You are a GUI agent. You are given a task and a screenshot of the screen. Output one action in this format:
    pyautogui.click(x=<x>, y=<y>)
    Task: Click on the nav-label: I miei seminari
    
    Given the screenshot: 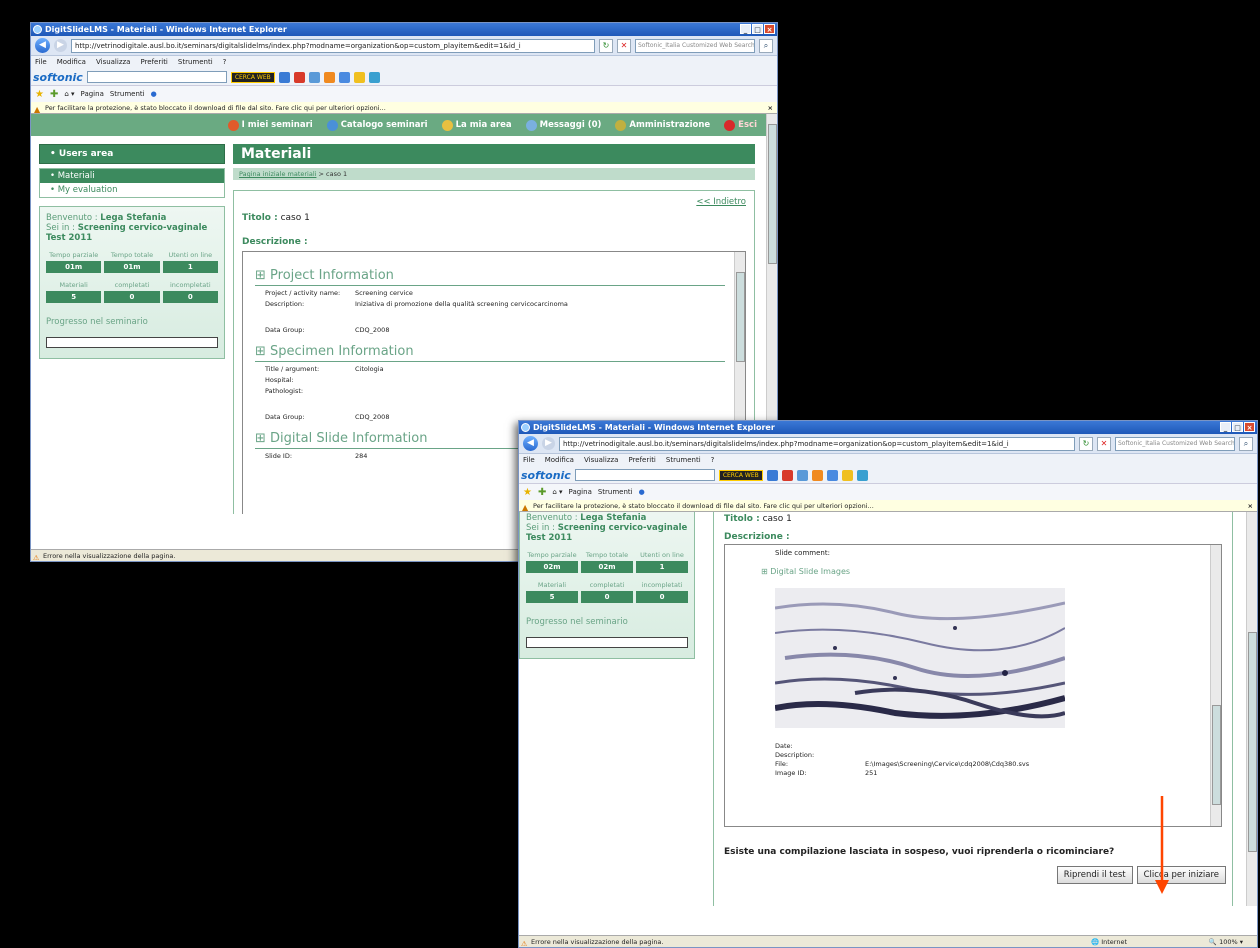 What is the action you would take?
    pyautogui.click(x=277, y=125)
    